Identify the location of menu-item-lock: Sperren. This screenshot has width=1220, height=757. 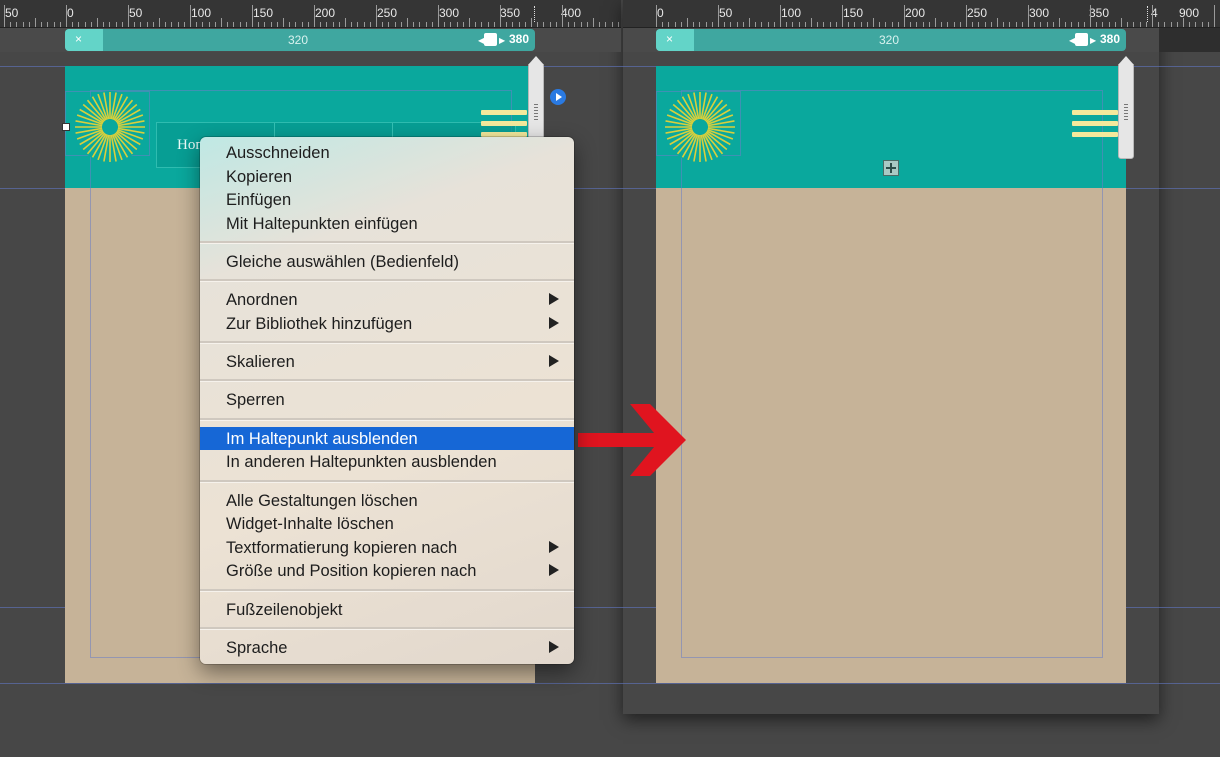
(387, 399).